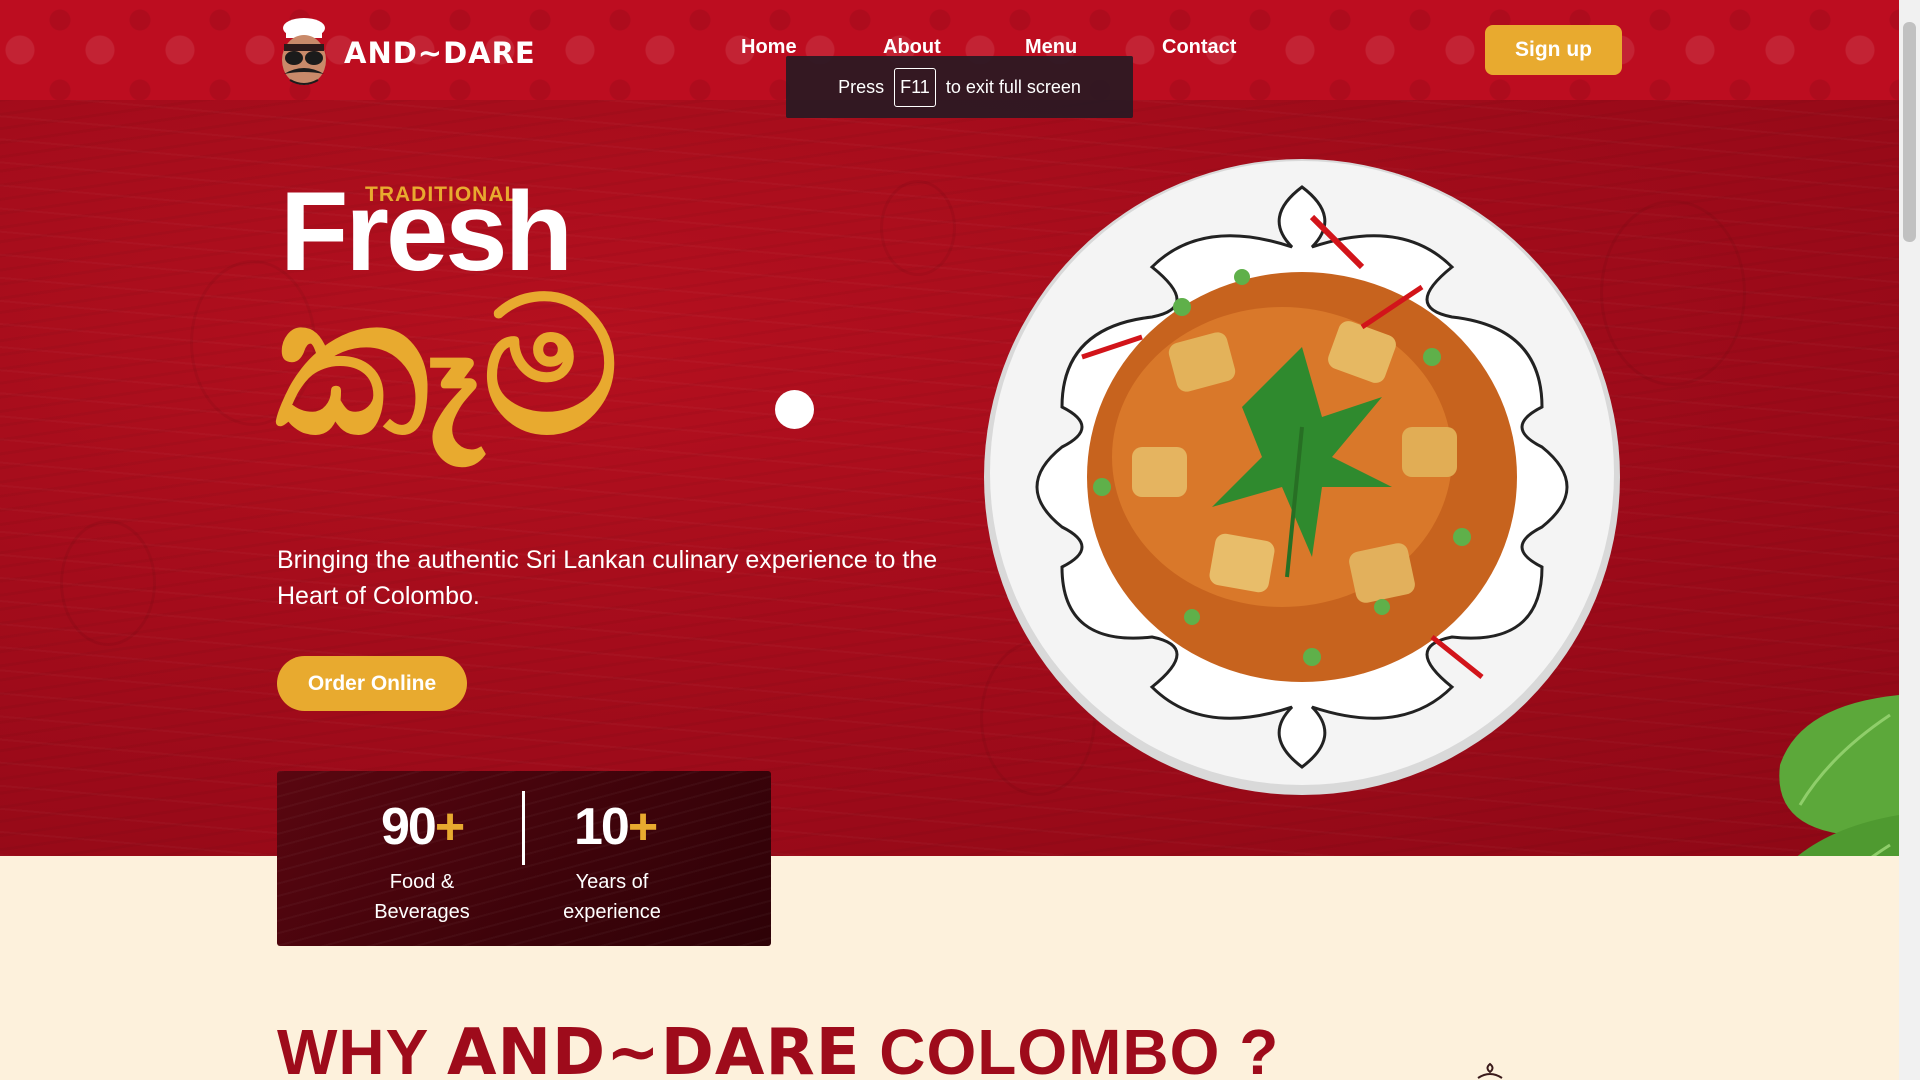 The height and width of the screenshot is (1080, 1920). I want to click on page-scrollbar, so click(1909, 540).